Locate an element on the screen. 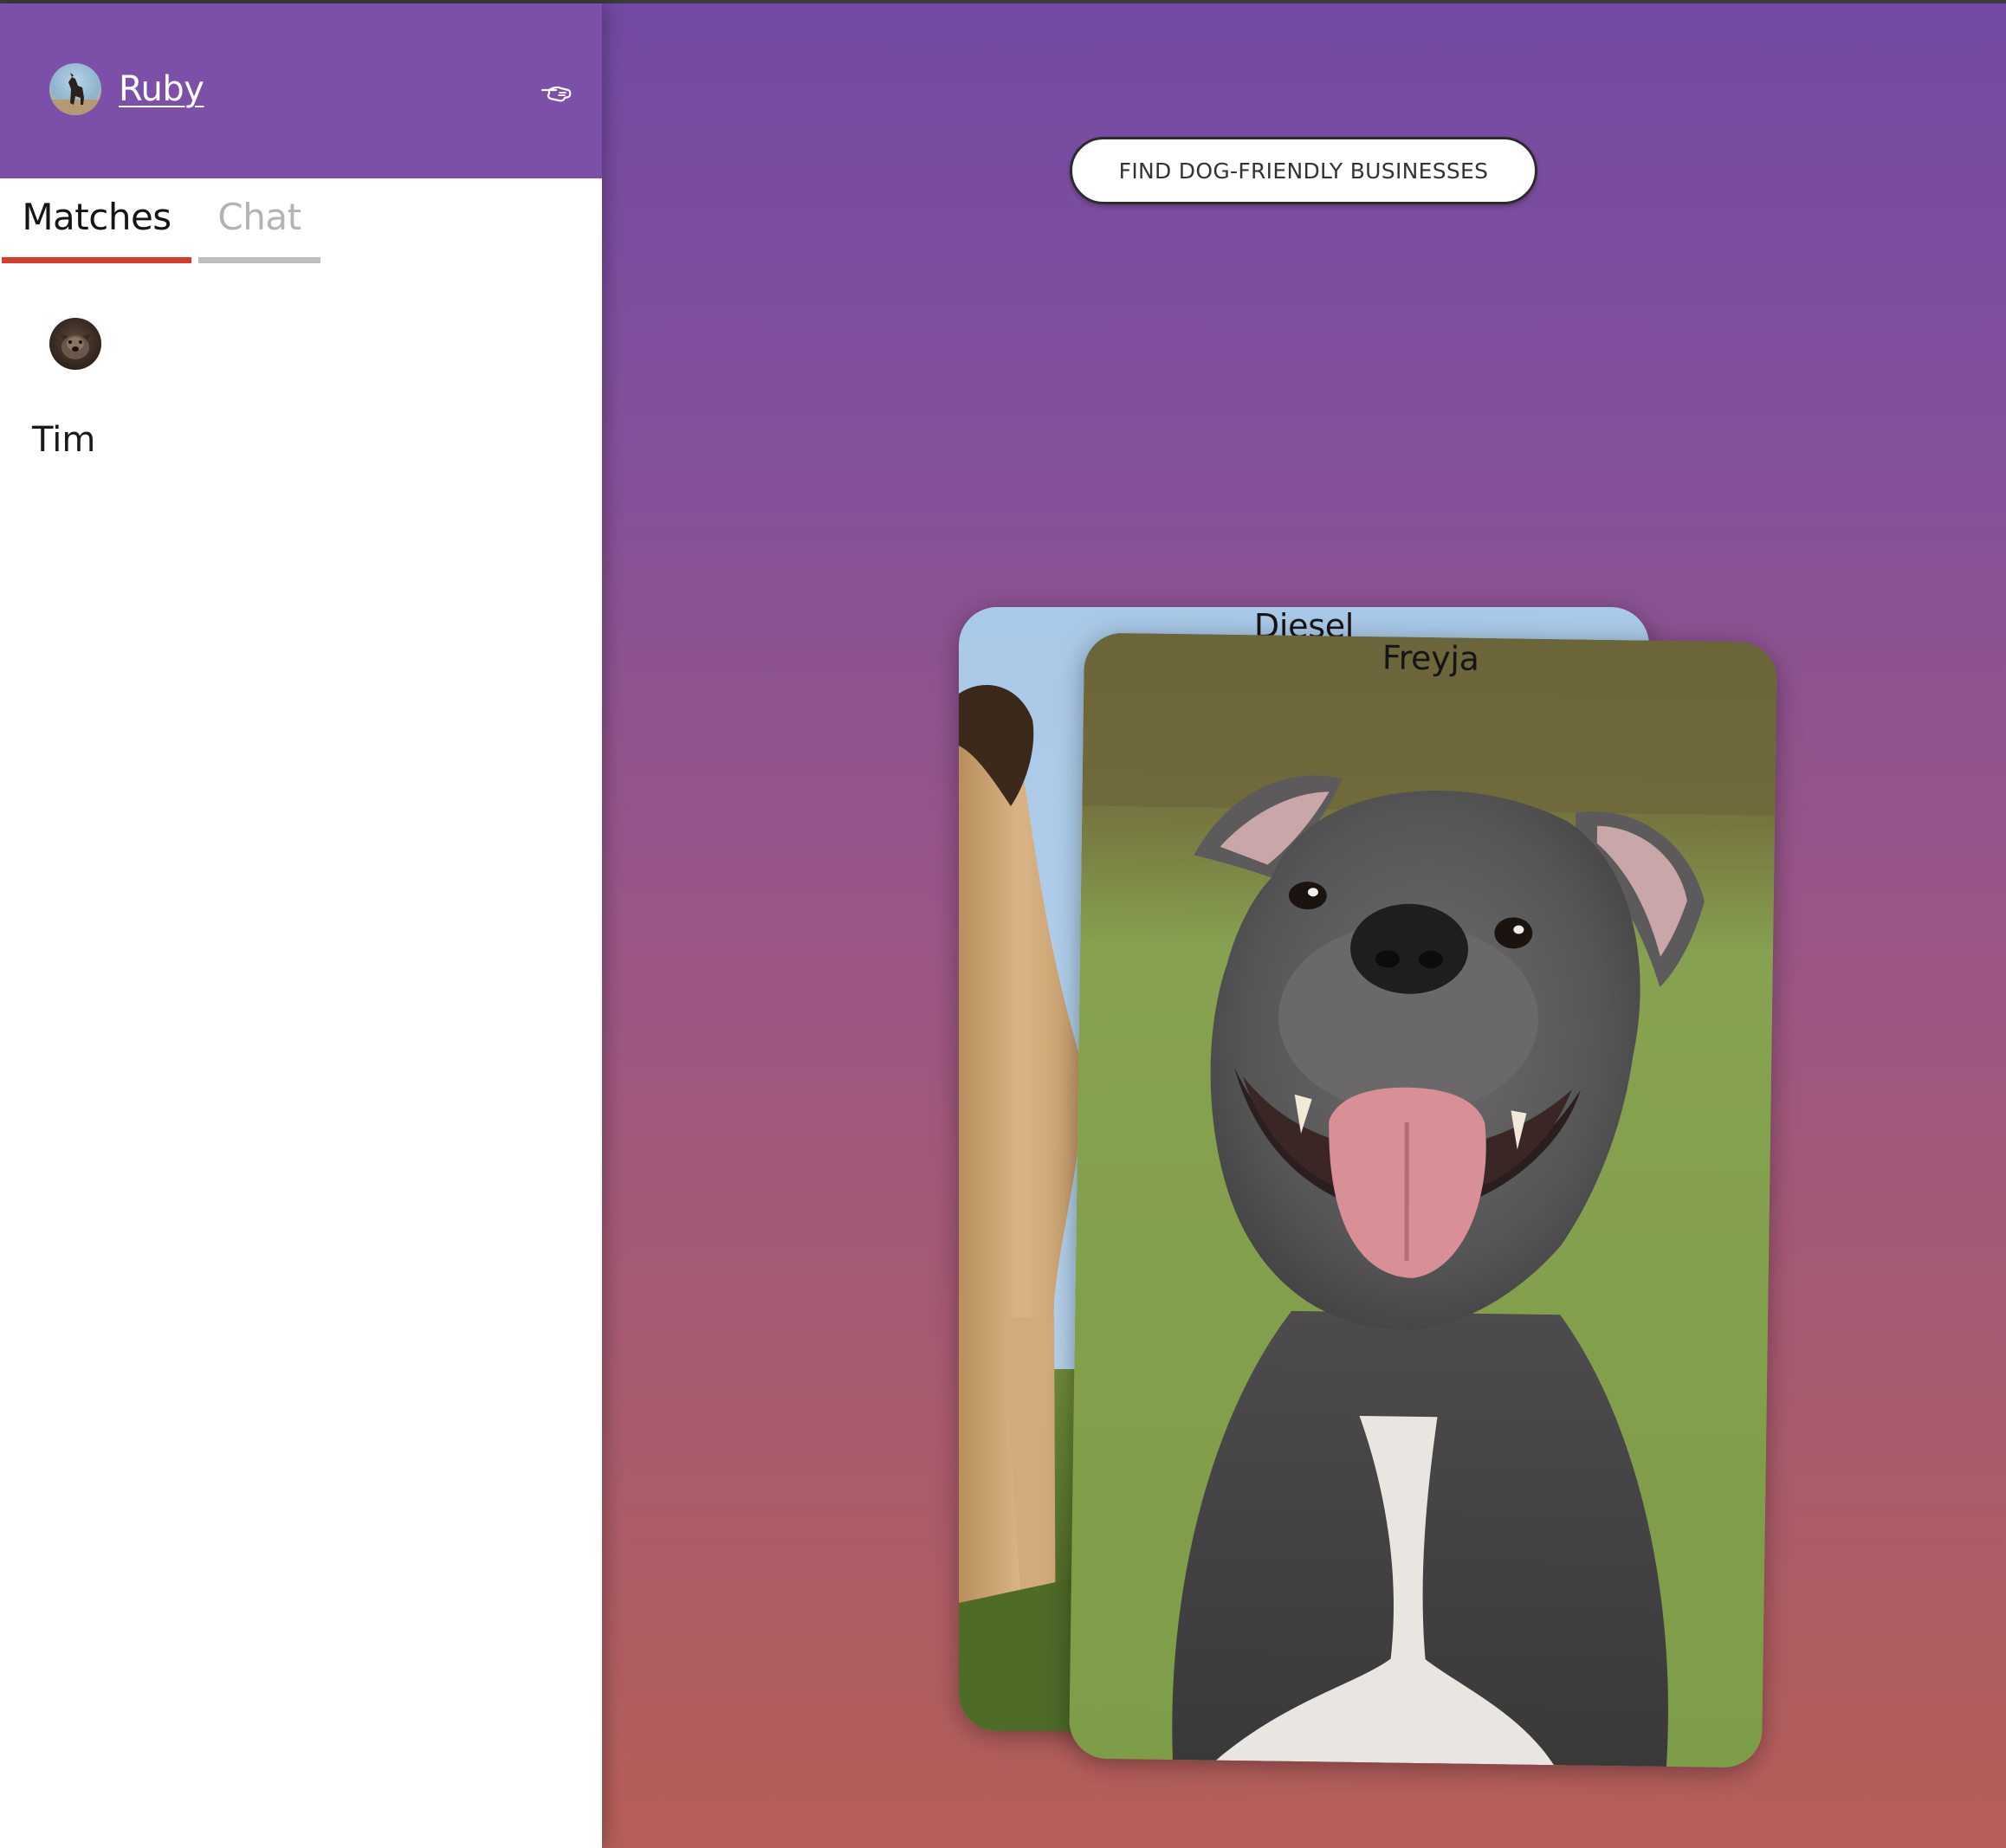 This screenshot has height=1848, width=2006. tab-chat-label: Chat is located at coordinates (259, 217).